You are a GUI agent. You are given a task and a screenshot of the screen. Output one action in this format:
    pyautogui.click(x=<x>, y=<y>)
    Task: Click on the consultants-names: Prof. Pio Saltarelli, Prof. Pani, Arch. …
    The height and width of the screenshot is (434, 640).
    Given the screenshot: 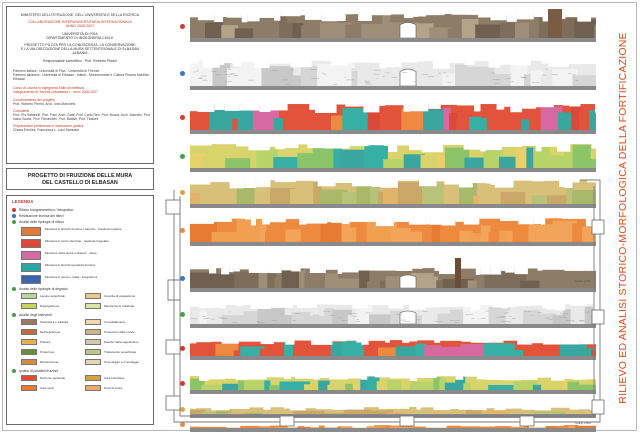 What is the action you would take?
    pyautogui.click(x=82, y=116)
    